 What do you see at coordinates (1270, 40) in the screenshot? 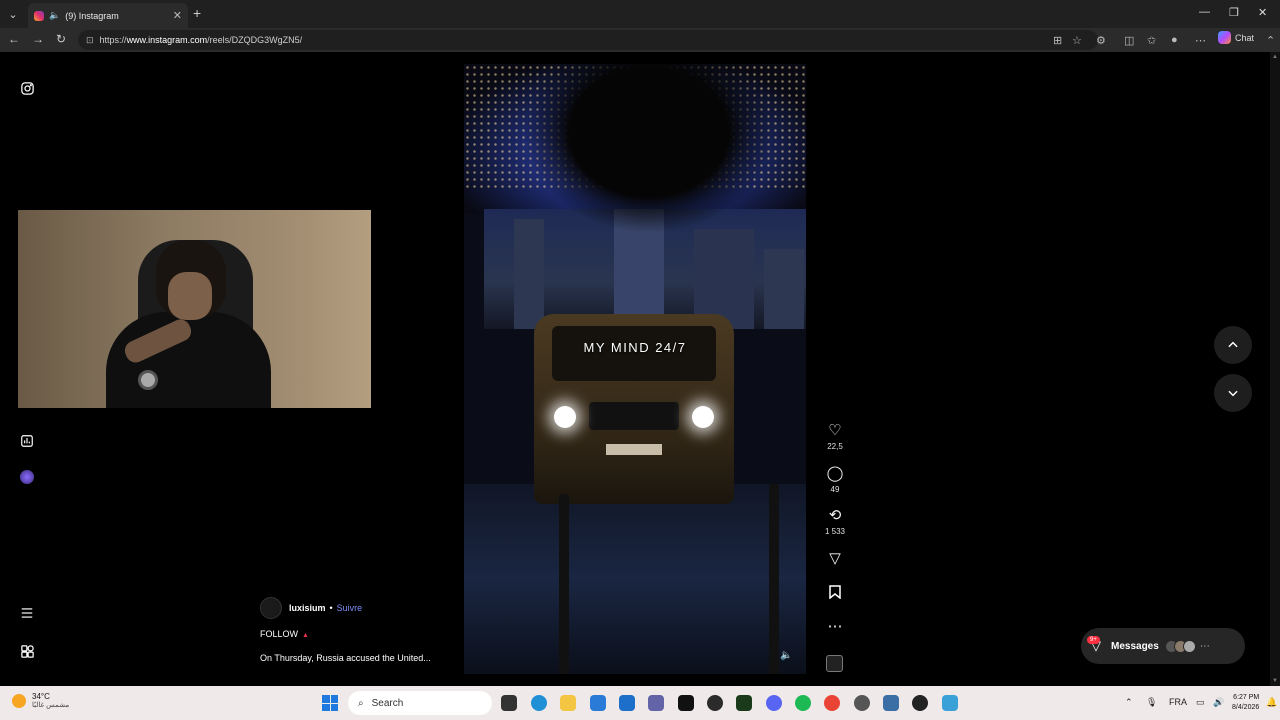
I see `sidebar-toggle-icon: ⌃` at bounding box center [1270, 40].